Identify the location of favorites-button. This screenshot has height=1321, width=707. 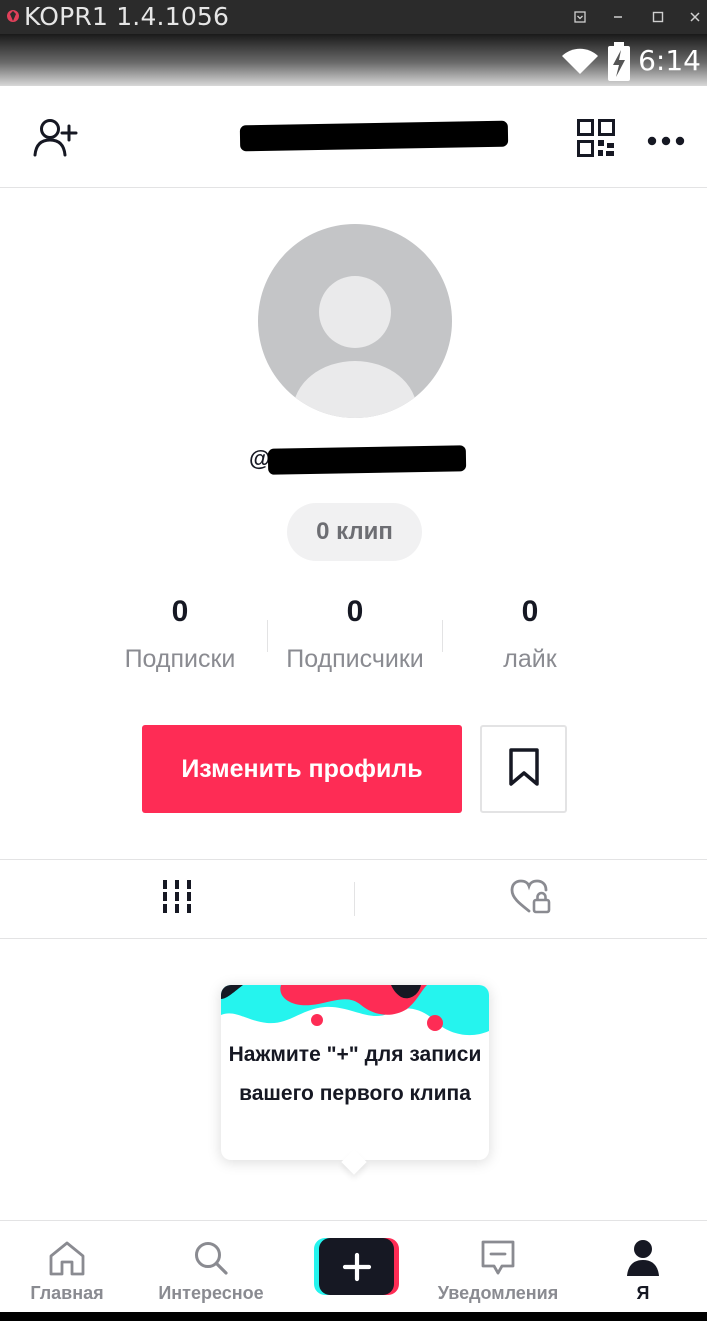
(523, 769).